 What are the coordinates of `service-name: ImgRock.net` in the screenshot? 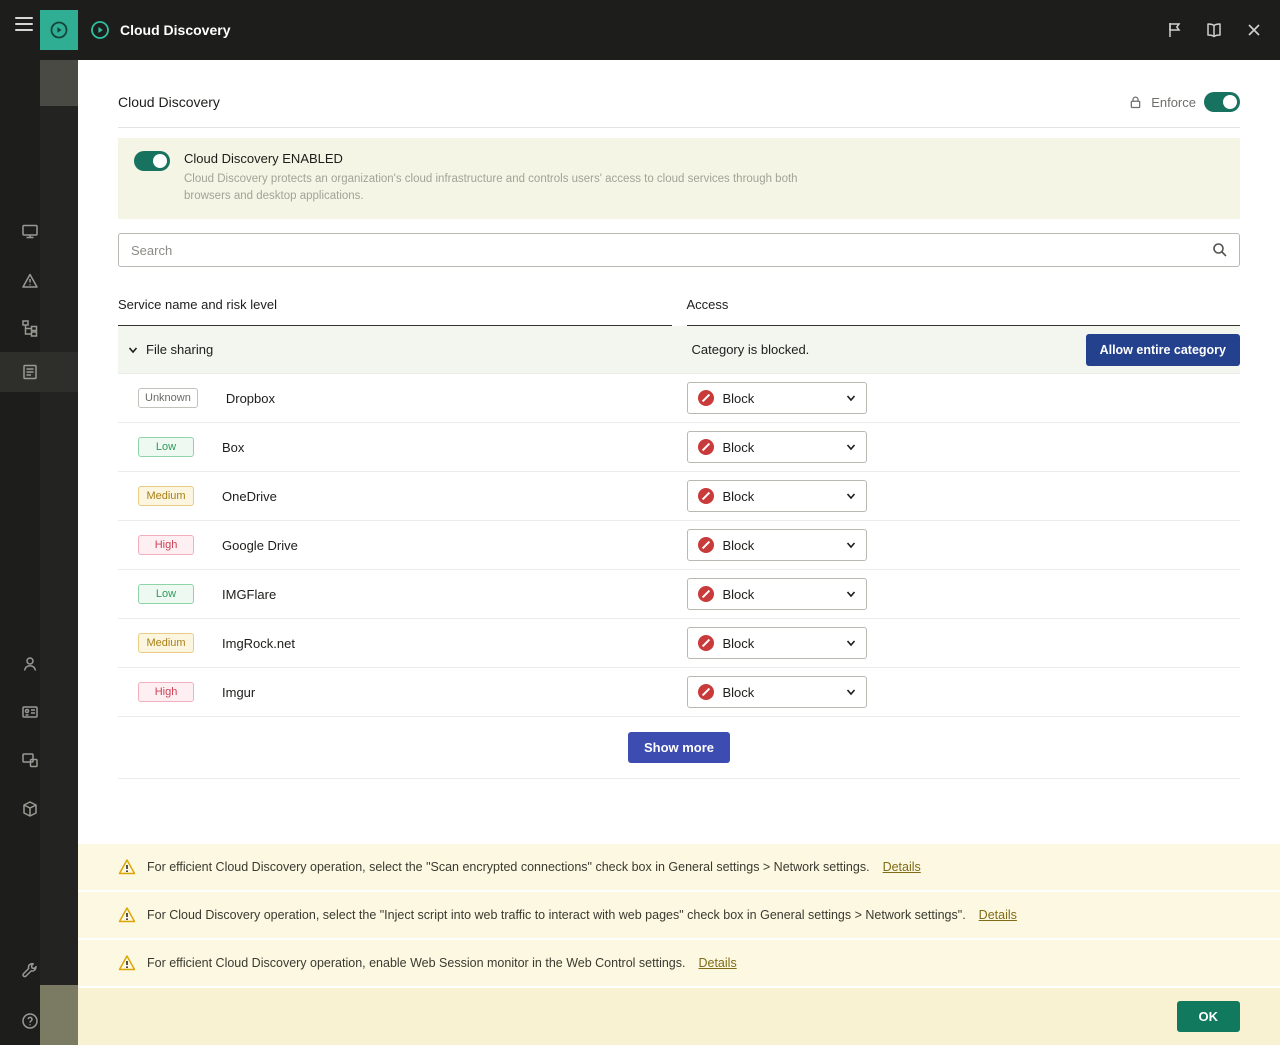 It's located at (258, 643).